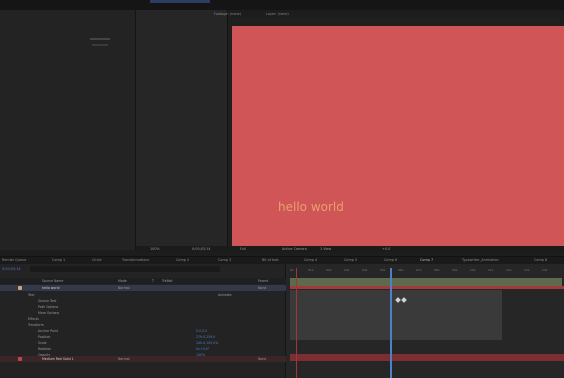 The width and height of the screenshot is (564, 378). I want to click on layer-row: hello world Normal None, so click(143, 288).